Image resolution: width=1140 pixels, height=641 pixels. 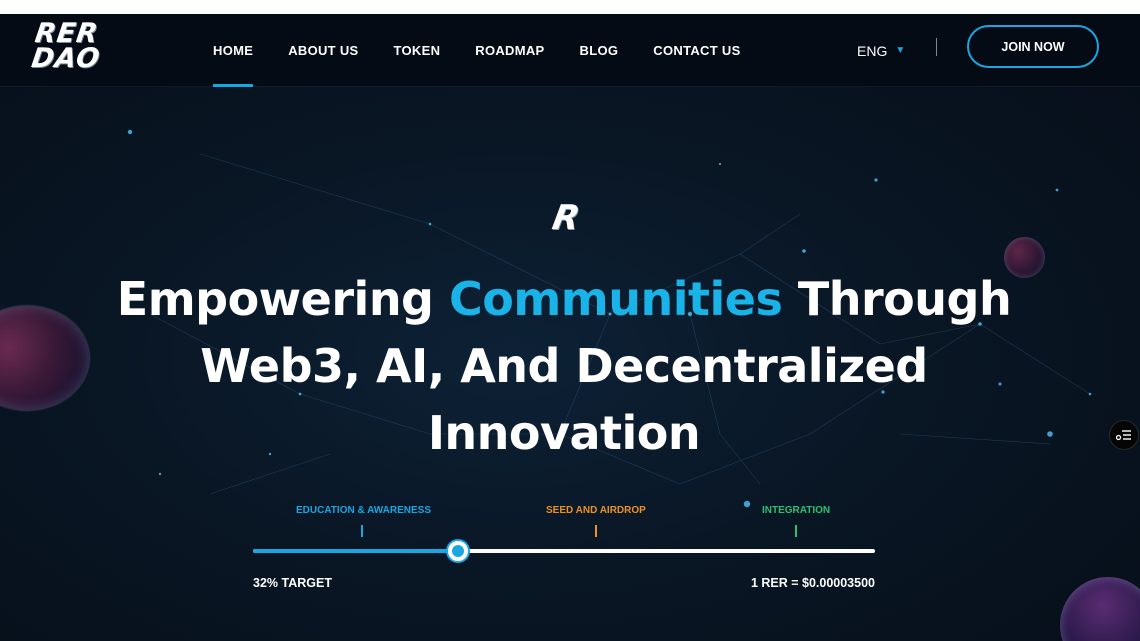 What do you see at coordinates (283, 299) in the screenshot?
I see `headline-text-1: Empowering` at bounding box center [283, 299].